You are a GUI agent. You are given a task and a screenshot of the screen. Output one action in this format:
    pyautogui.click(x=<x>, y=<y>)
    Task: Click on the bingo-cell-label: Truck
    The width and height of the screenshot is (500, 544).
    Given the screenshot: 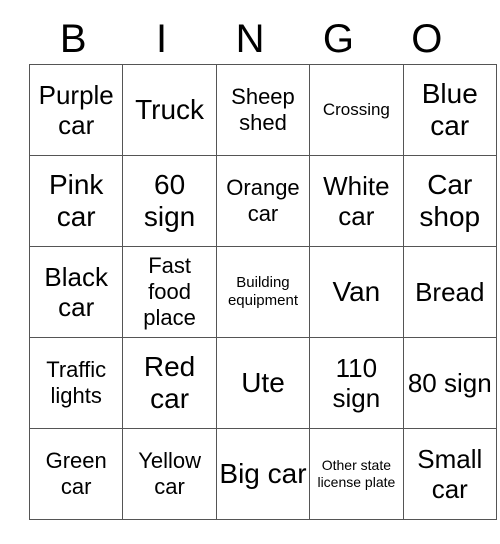 What is the action you would take?
    pyautogui.click(x=170, y=109)
    